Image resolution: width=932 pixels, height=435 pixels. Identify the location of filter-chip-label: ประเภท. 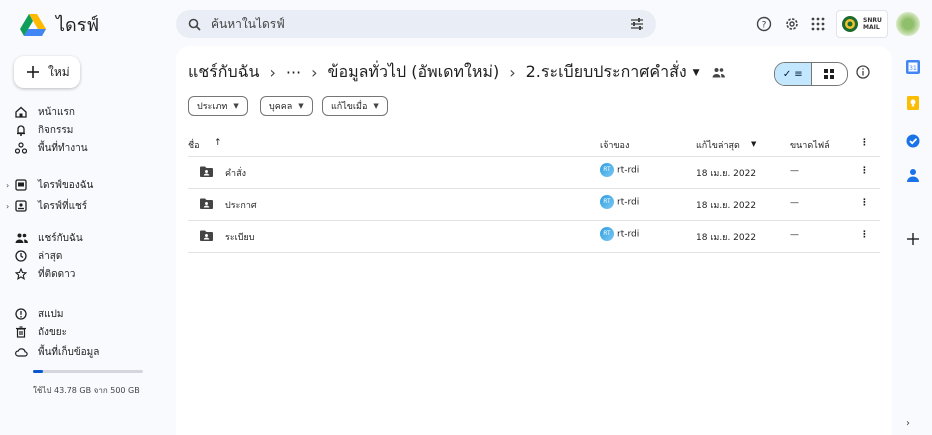
(212, 107).